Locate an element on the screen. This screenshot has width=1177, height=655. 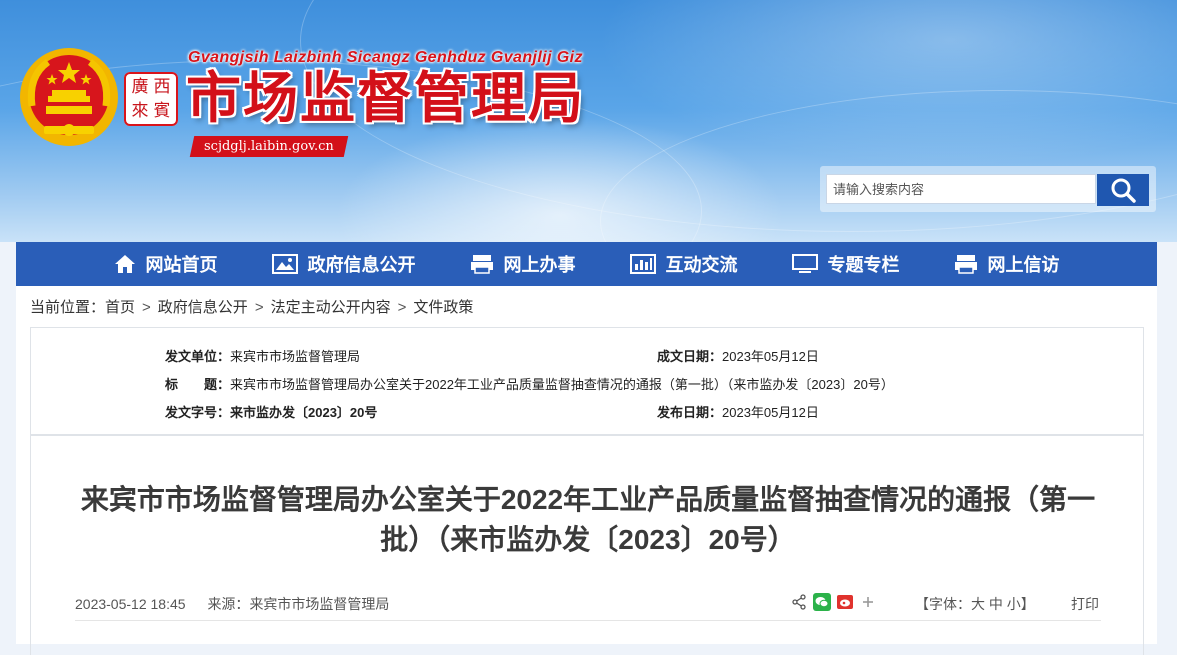
meta-published-label: 发布日期： is located at coordinates (690, 412).